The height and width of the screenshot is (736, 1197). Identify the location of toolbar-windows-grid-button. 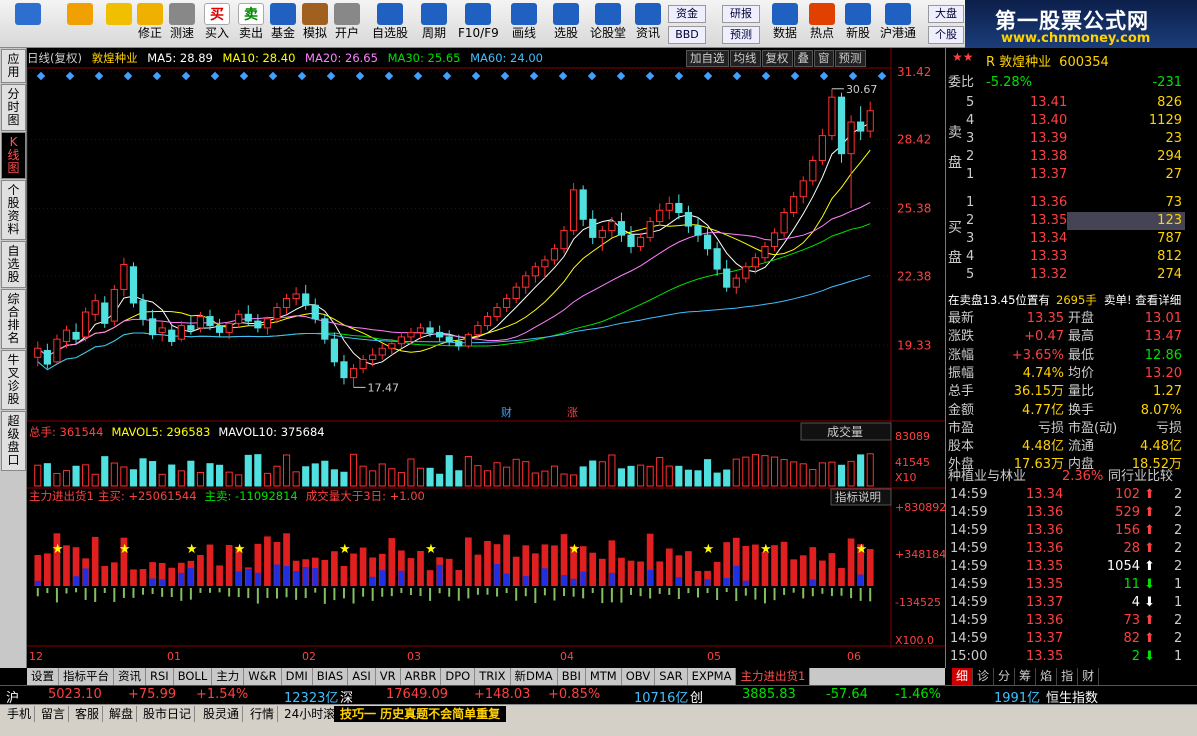
(28, 24).